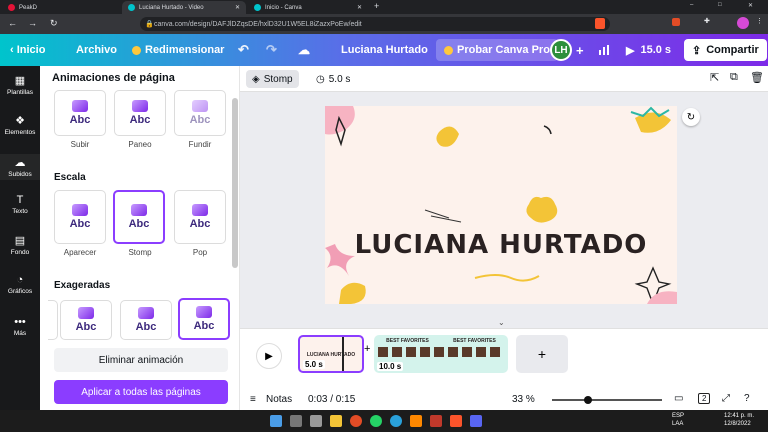 The image size is (768, 432). What do you see at coordinates (604, 50) in the screenshot?
I see `insights-icon` at bounding box center [604, 50].